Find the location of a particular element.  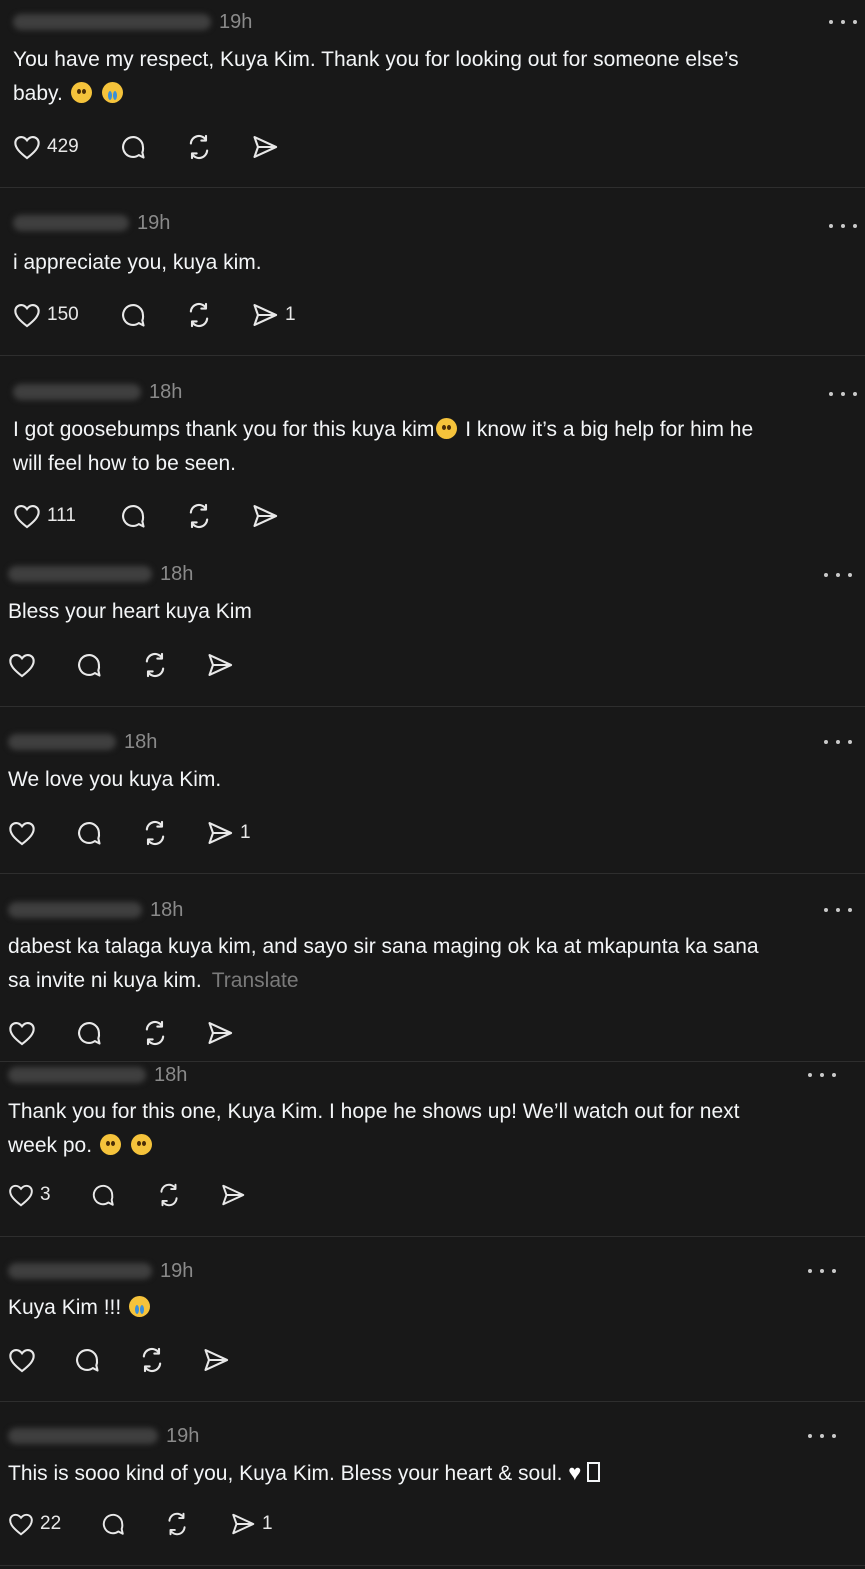

like-count: 111 is located at coordinates (61, 515).